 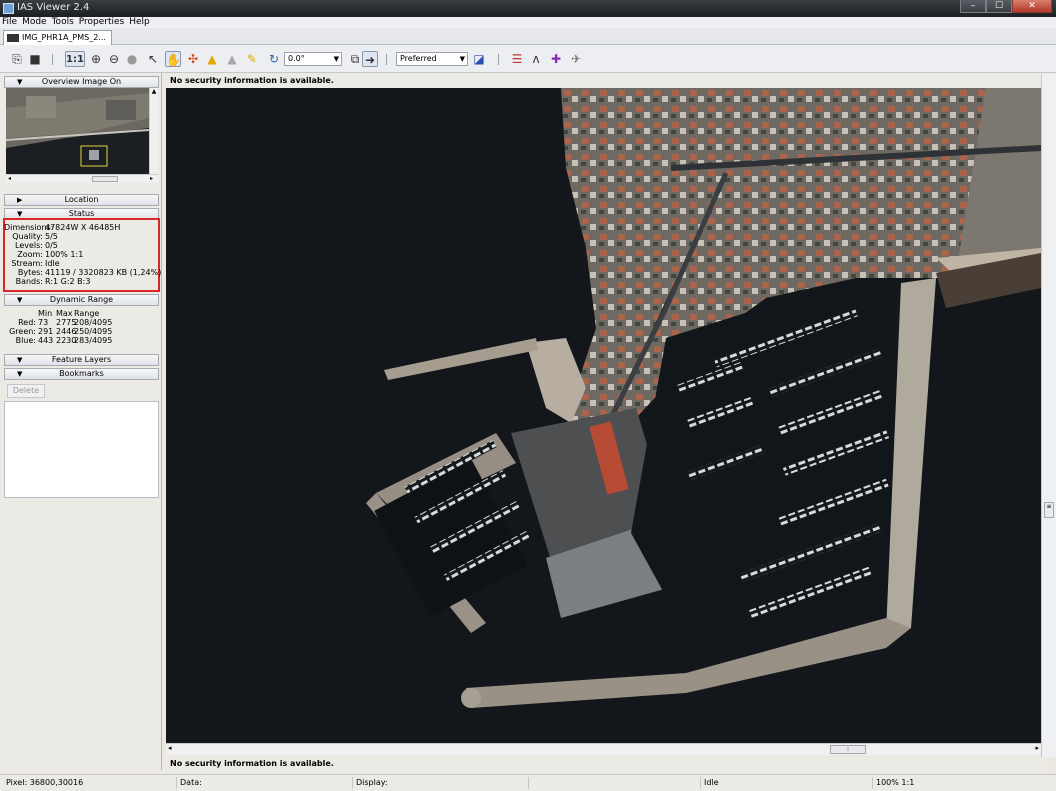 What do you see at coordinates (613, 783) in the screenshot?
I see `status-empty-cell` at bounding box center [613, 783].